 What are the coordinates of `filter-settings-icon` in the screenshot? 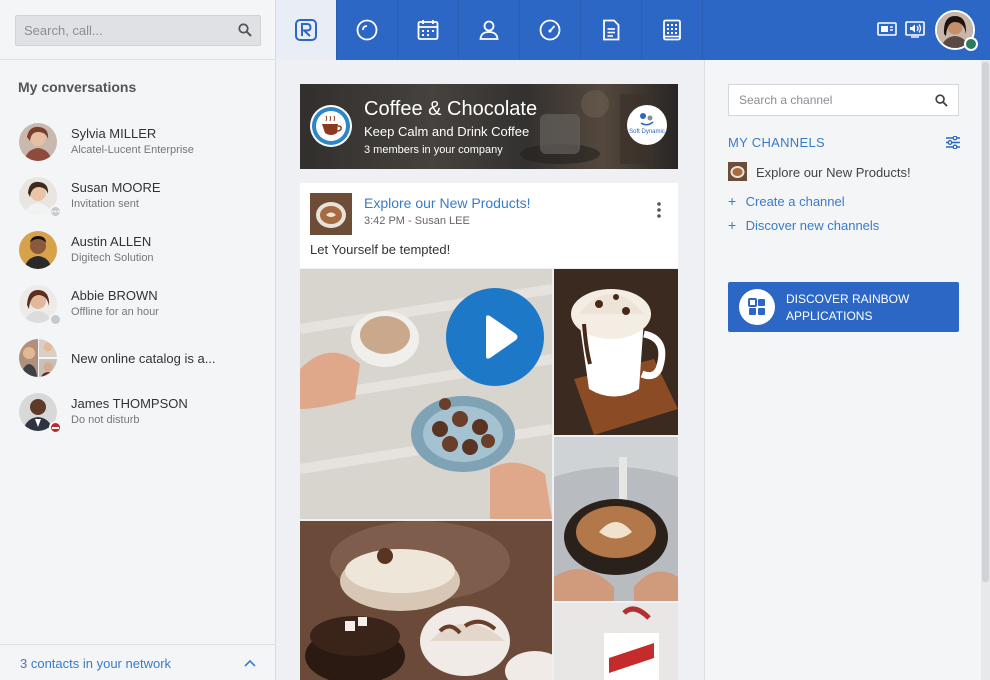 It's located at (953, 142).